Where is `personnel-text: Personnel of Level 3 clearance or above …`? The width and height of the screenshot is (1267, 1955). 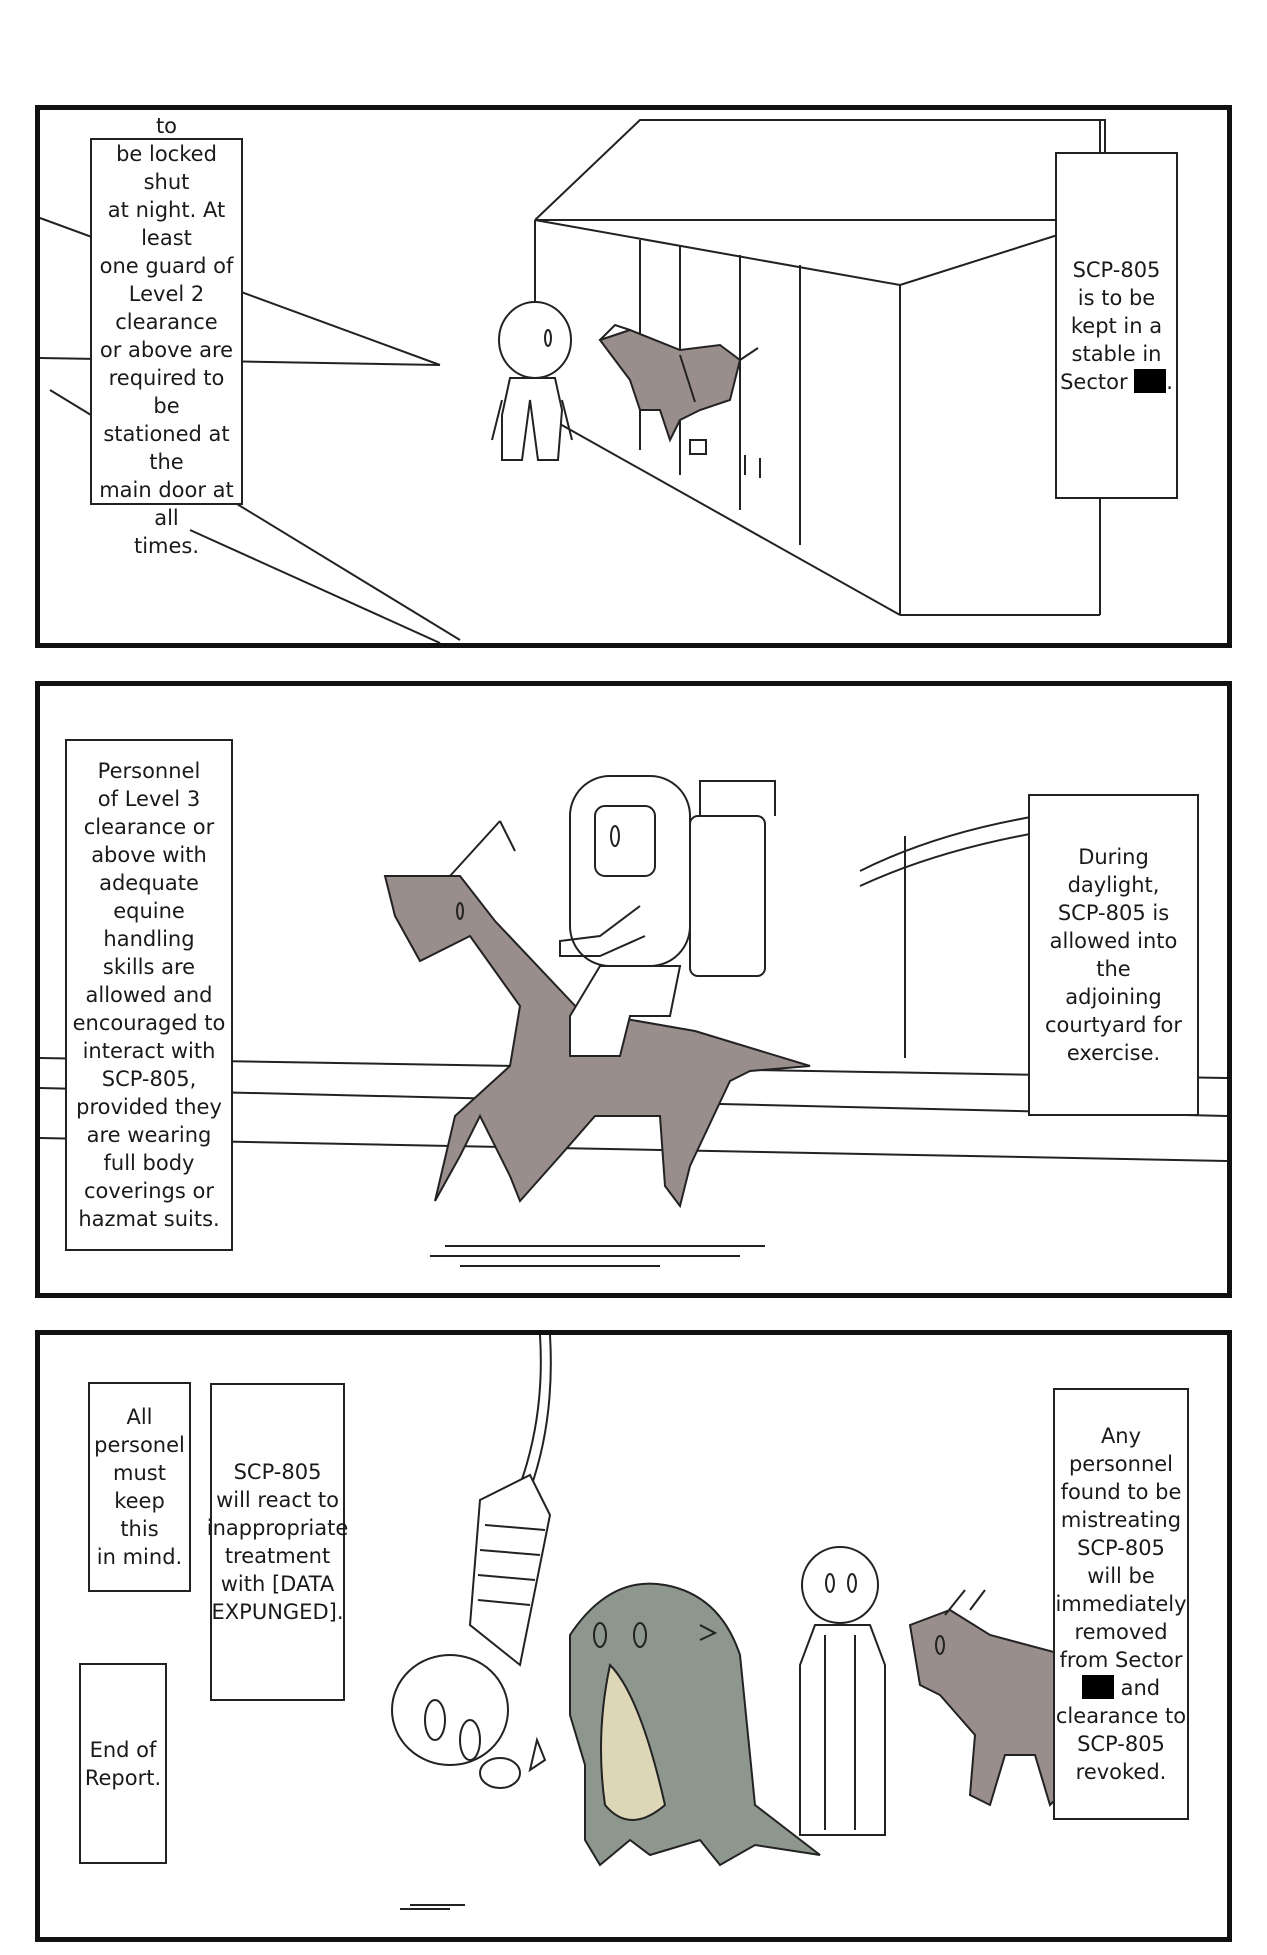
personnel-text: Personnel of Level 3 clearance or above … is located at coordinates (149, 995).